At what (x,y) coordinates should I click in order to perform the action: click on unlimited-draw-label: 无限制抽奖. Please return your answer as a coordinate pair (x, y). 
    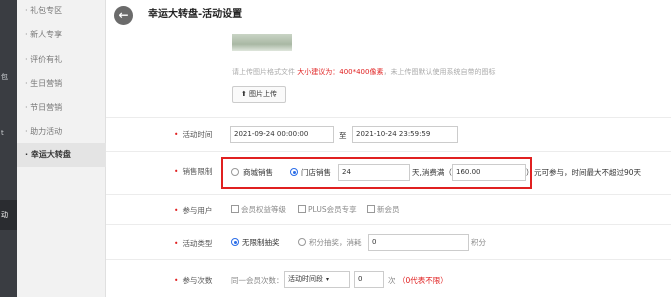
    Looking at the image, I should click on (261, 242).